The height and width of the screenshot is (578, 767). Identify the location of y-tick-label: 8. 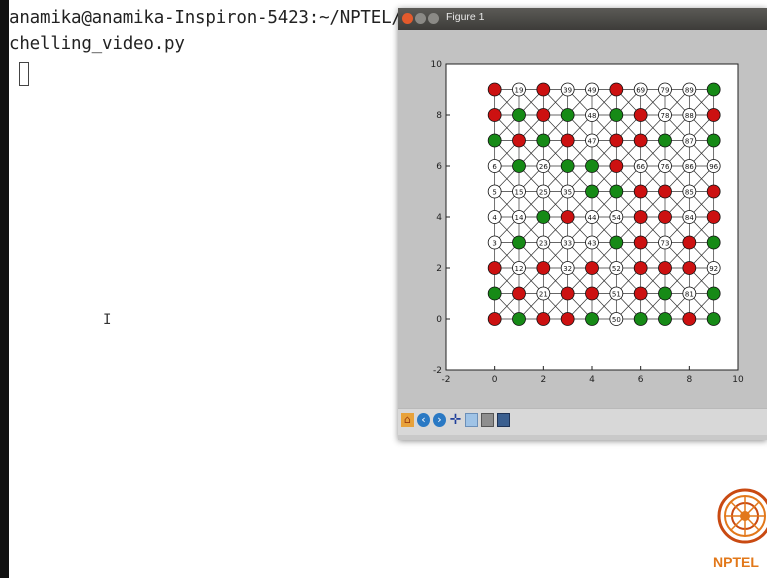
(439, 116).